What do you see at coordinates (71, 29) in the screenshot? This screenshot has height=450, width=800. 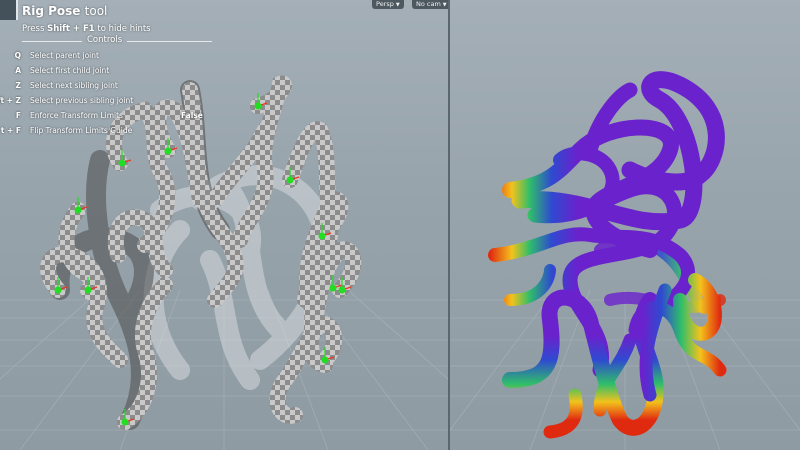 I see `hint-keys: Shift + F1` at bounding box center [71, 29].